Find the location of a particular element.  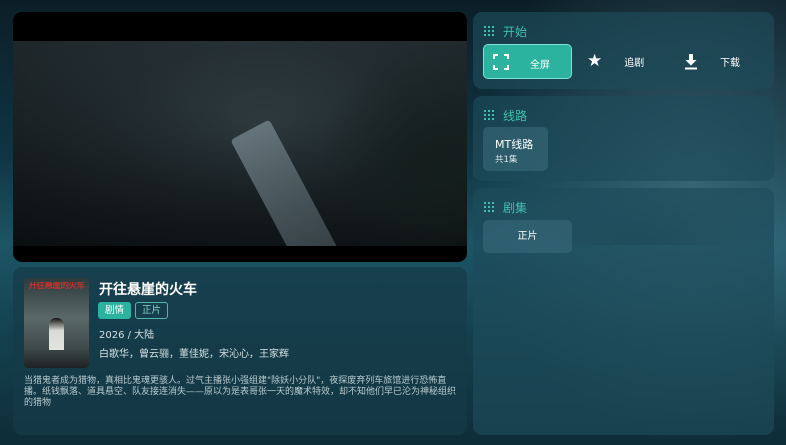

poster-track is located at coordinates (56, 359).